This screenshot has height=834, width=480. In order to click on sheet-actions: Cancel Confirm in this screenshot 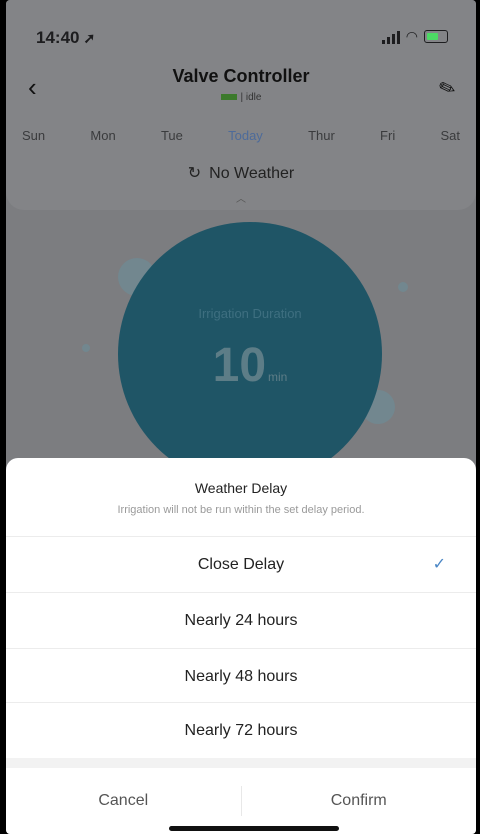, I will do `click(241, 801)`.